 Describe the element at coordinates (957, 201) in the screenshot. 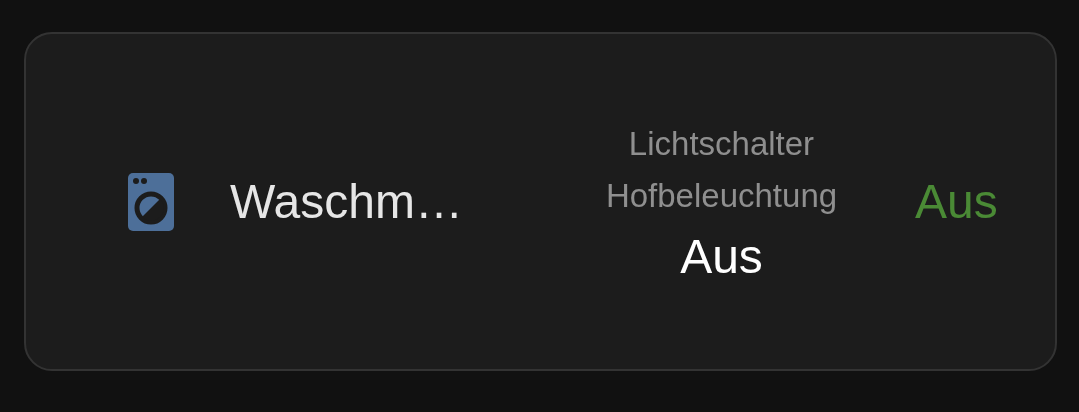

I see `state-value: Aus` at that location.